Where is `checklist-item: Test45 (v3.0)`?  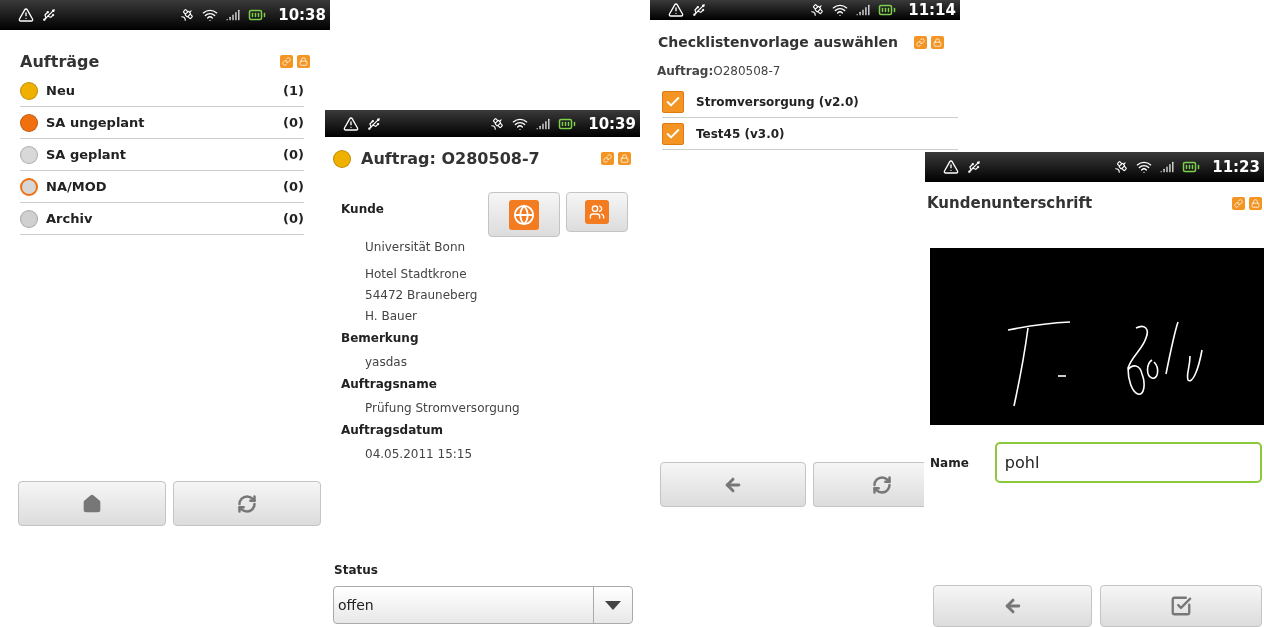
checklist-item: Test45 (v3.0) is located at coordinates (810, 134).